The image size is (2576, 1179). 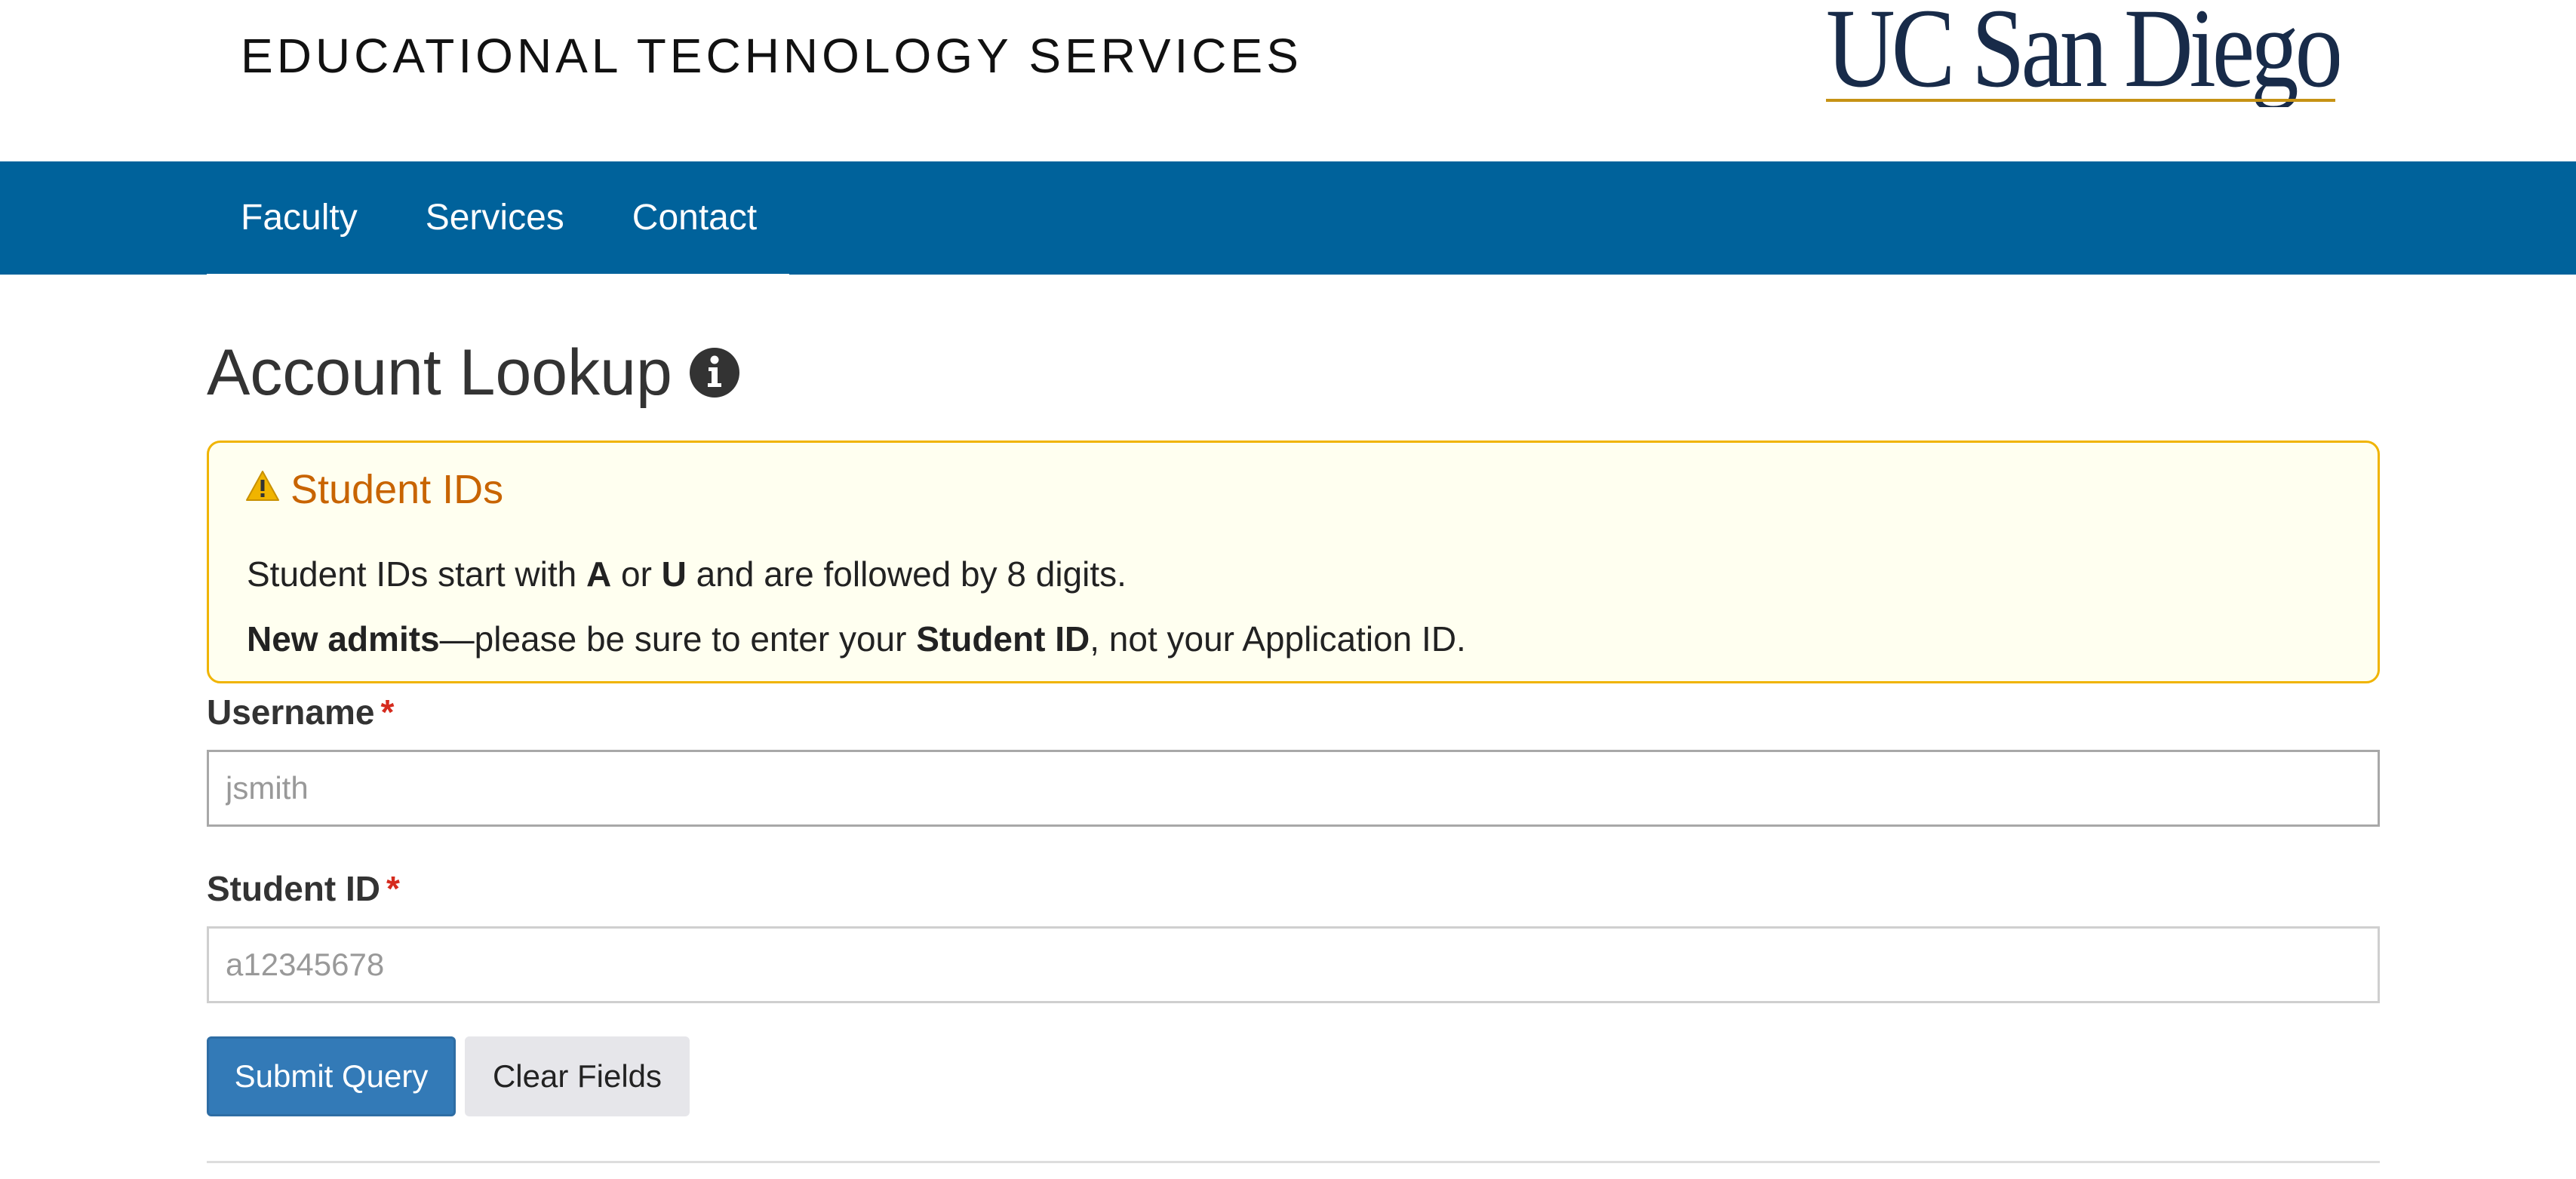 I want to click on student-id-label: Student ID *, so click(x=303, y=888).